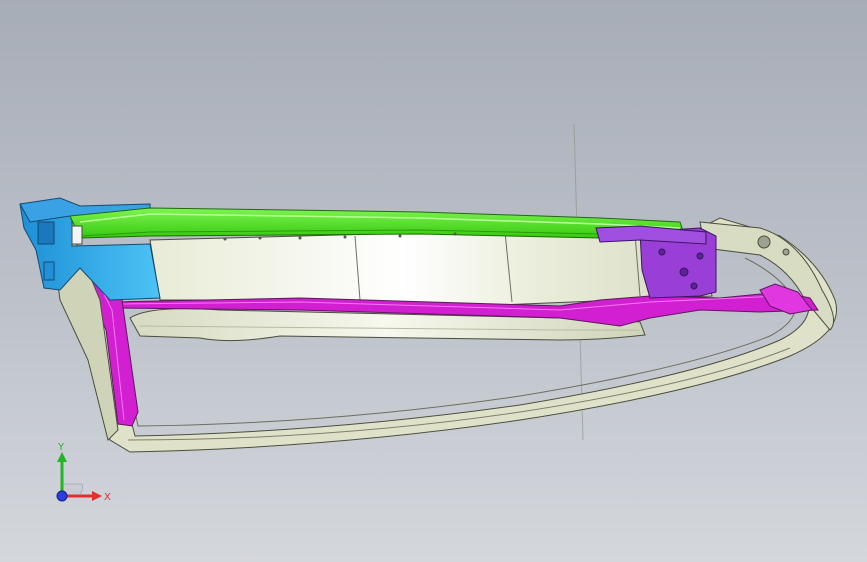  I want to click on end-cap-hole, so click(764, 242).